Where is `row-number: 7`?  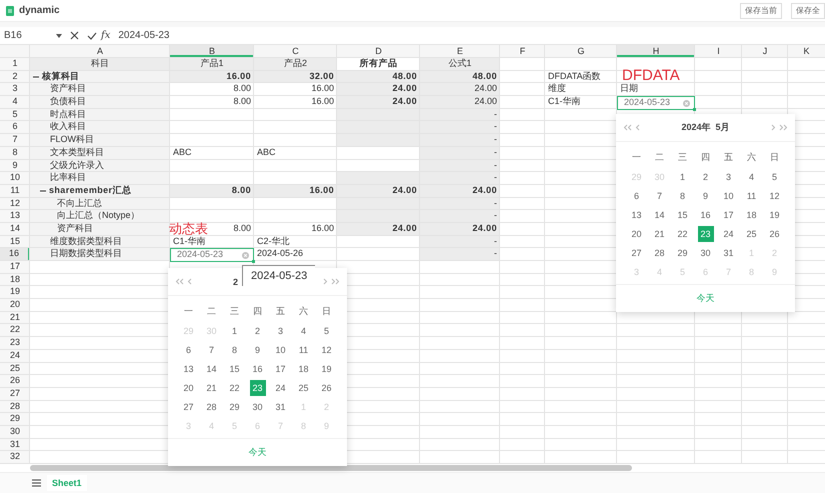 row-number: 7 is located at coordinates (15, 140).